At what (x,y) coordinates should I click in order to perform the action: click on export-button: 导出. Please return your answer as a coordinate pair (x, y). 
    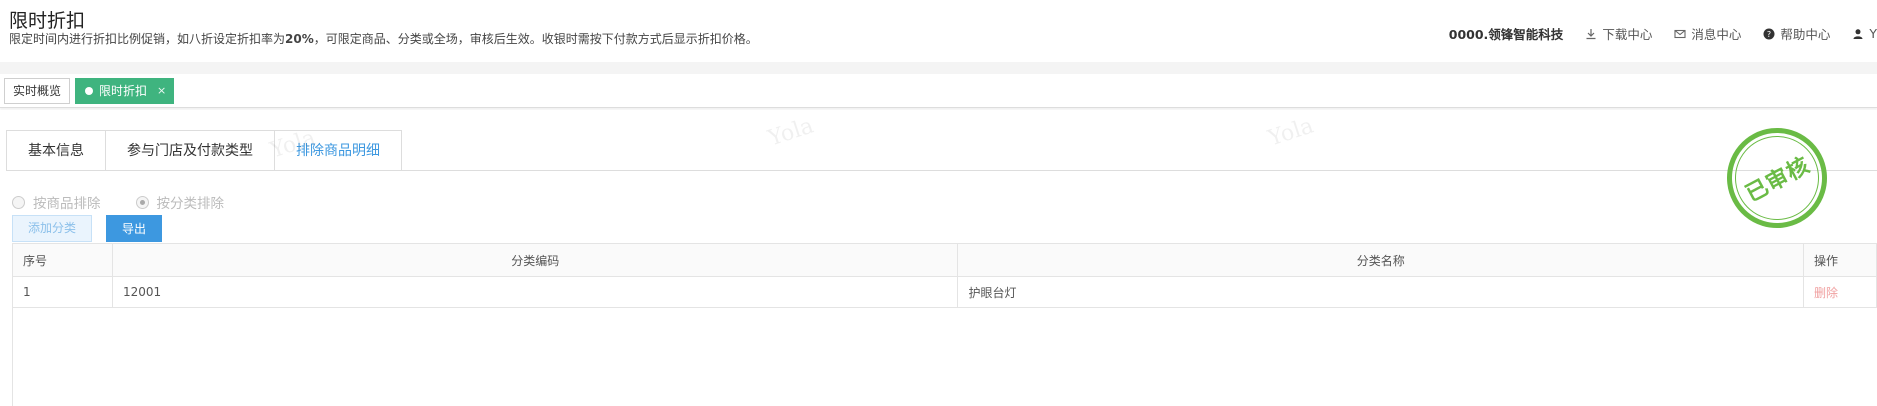
    Looking at the image, I should click on (134, 228).